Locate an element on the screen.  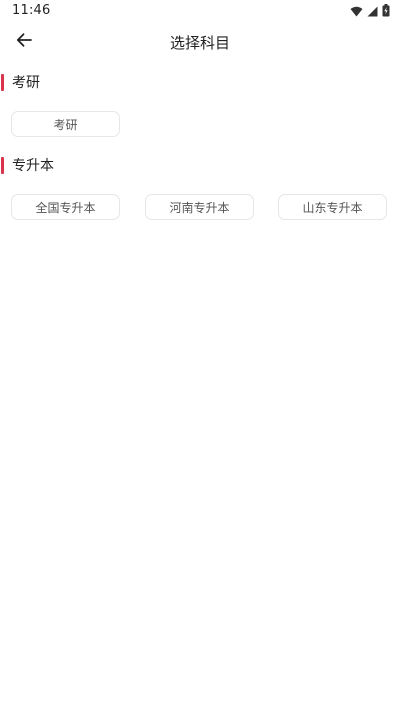
cellular-signal-icon is located at coordinates (372, 11).